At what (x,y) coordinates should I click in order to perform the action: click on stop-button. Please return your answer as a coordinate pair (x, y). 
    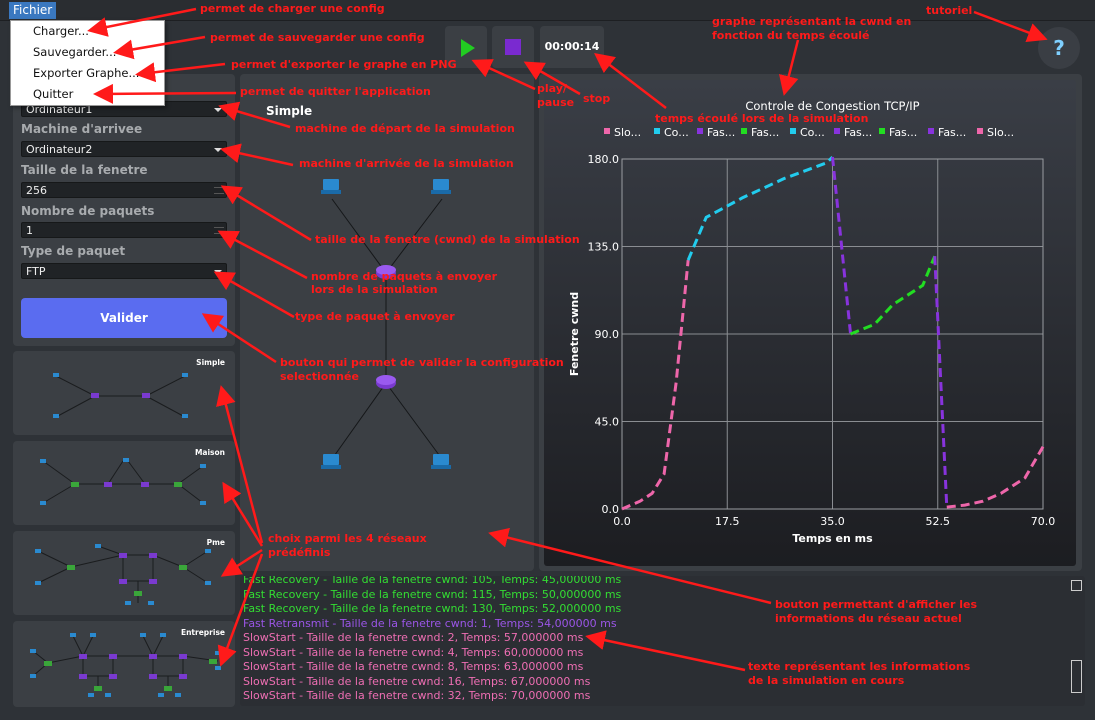
    Looking at the image, I should click on (513, 47).